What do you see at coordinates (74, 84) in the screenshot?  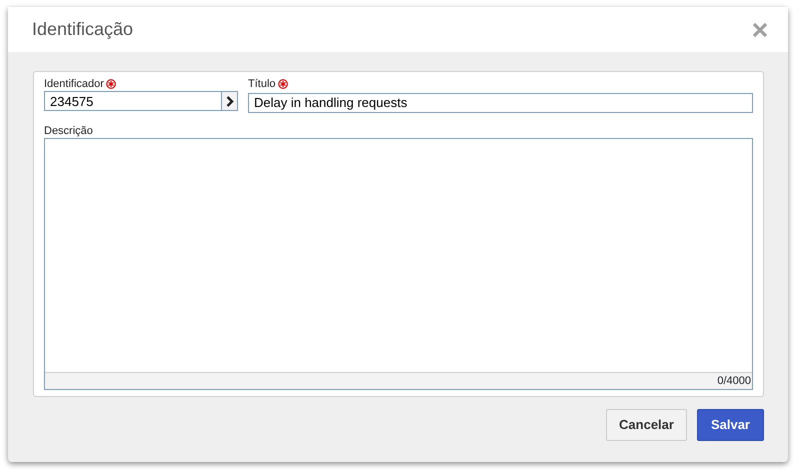 I see `field-label: Identificador` at bounding box center [74, 84].